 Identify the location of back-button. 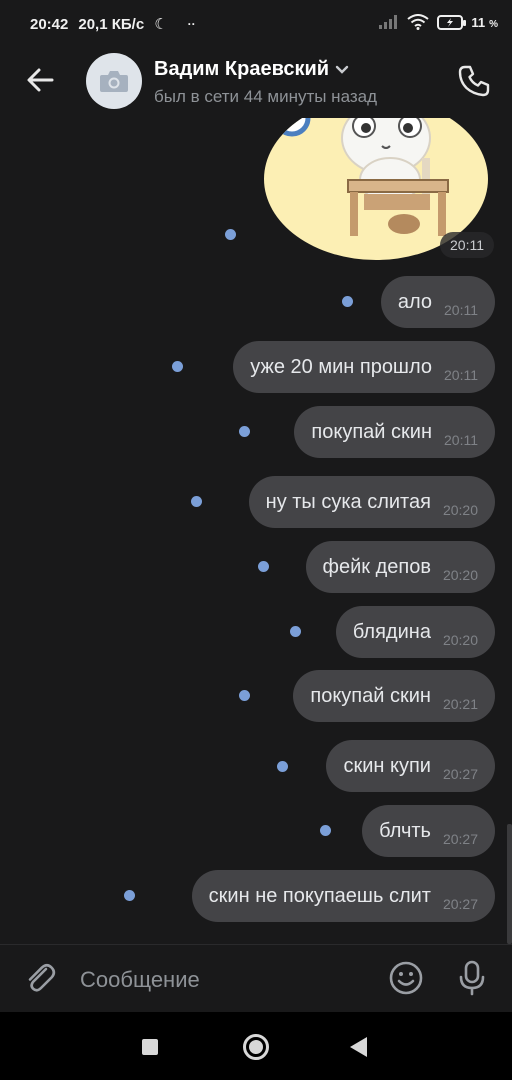
(358, 1047).